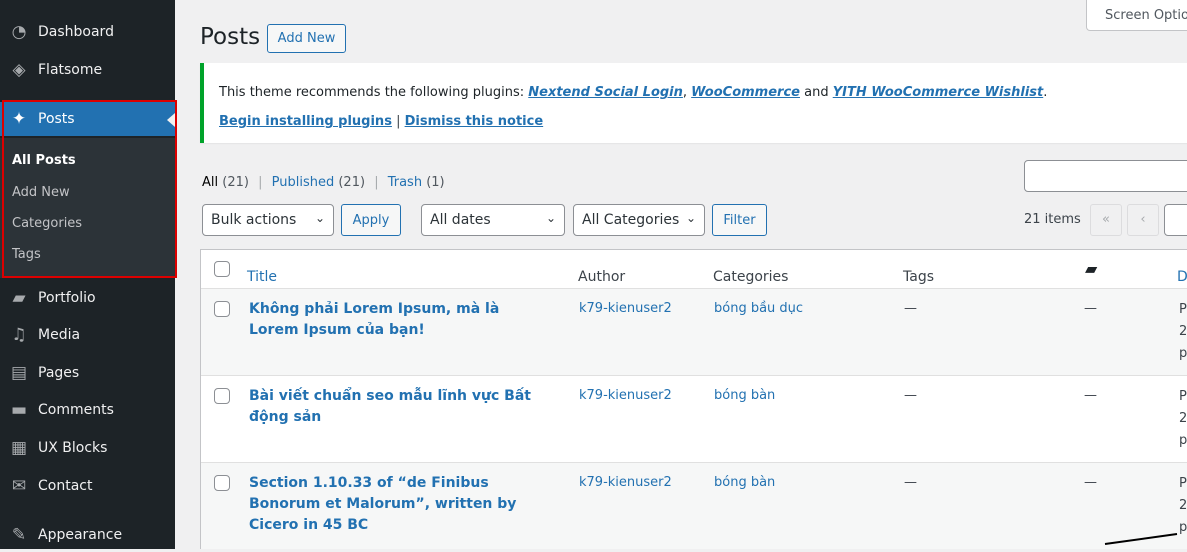 Image resolution: width=1187 pixels, height=552 pixels. I want to click on menu-appearance: ✎ Appearance, so click(87, 535).